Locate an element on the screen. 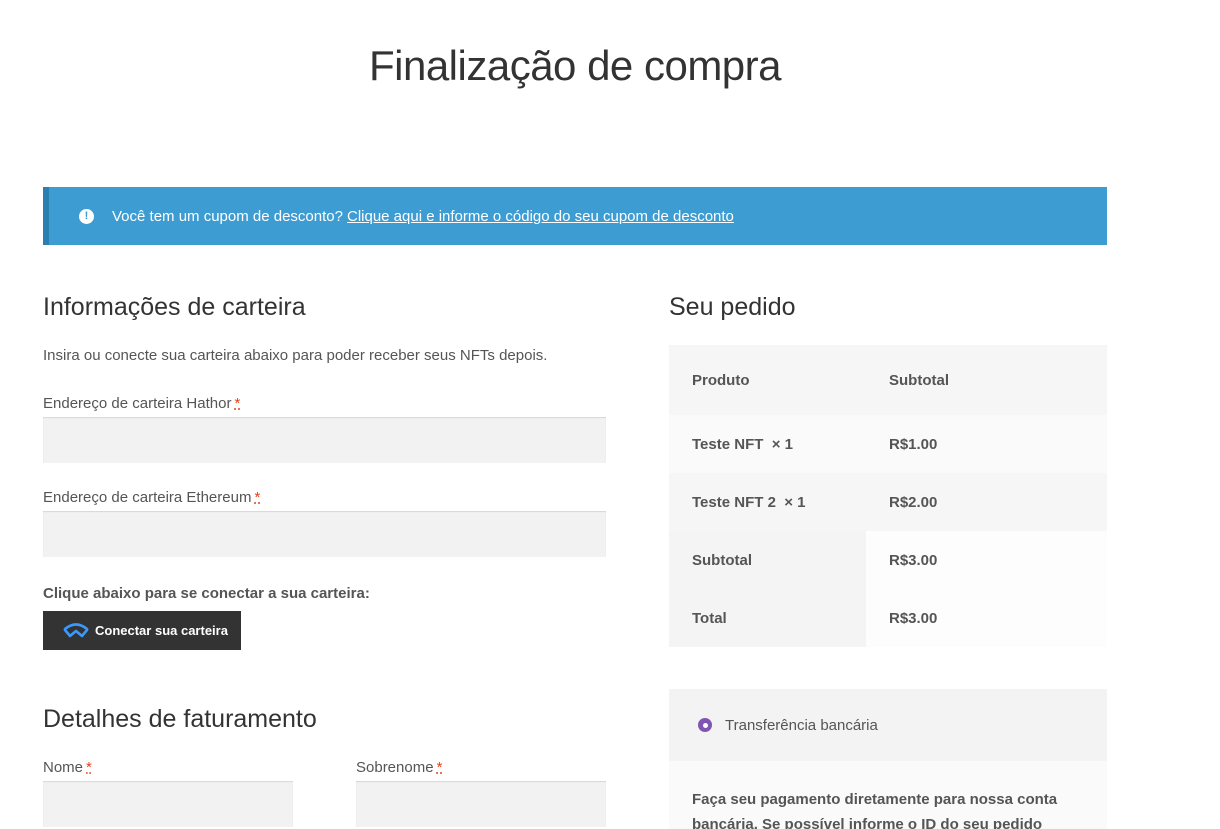 This screenshot has width=1220, height=829. hathor-label-text: Endereço de carteira Hathor is located at coordinates (137, 403).